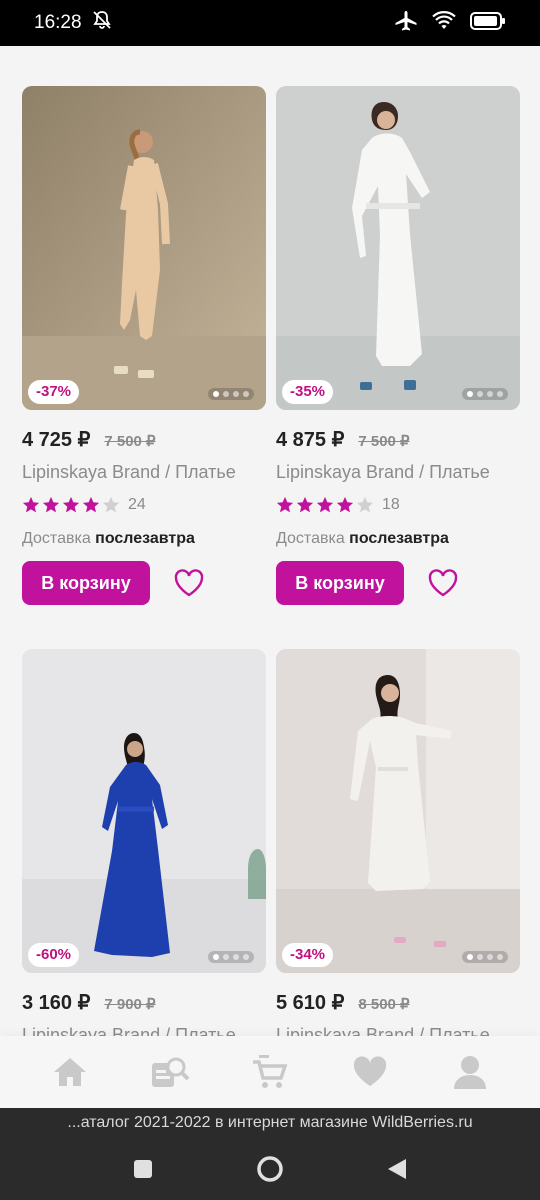 This screenshot has height=1200, width=540. I want to click on rating: 24, so click(84, 505).